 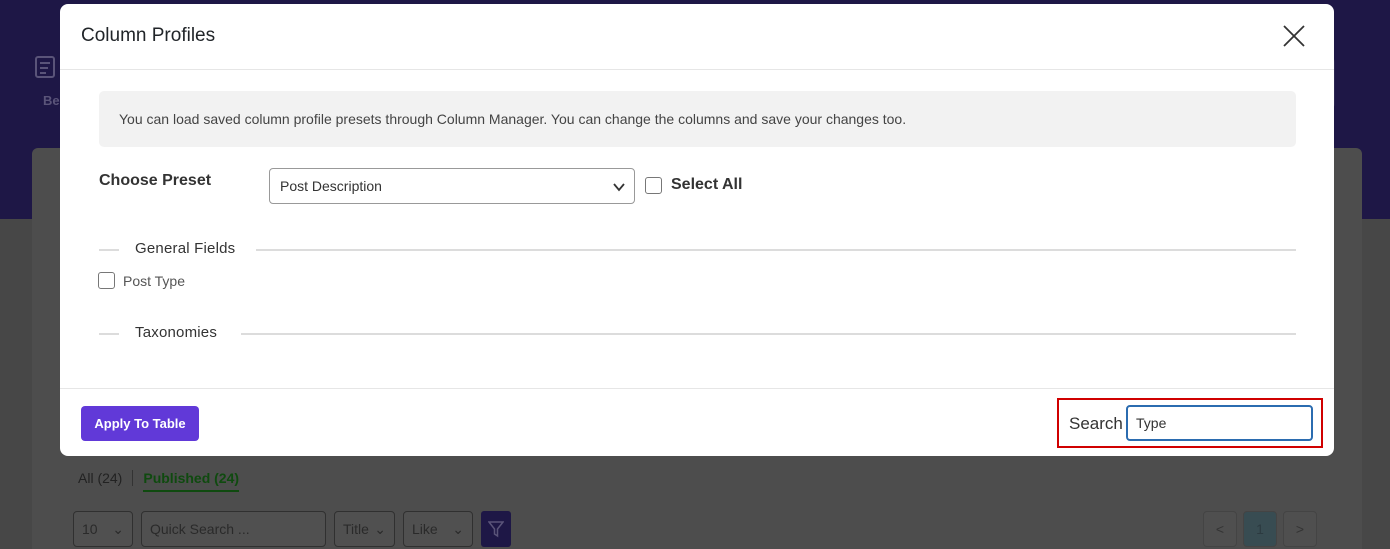 I want to click on preset-select: Post Description, so click(x=452, y=186).